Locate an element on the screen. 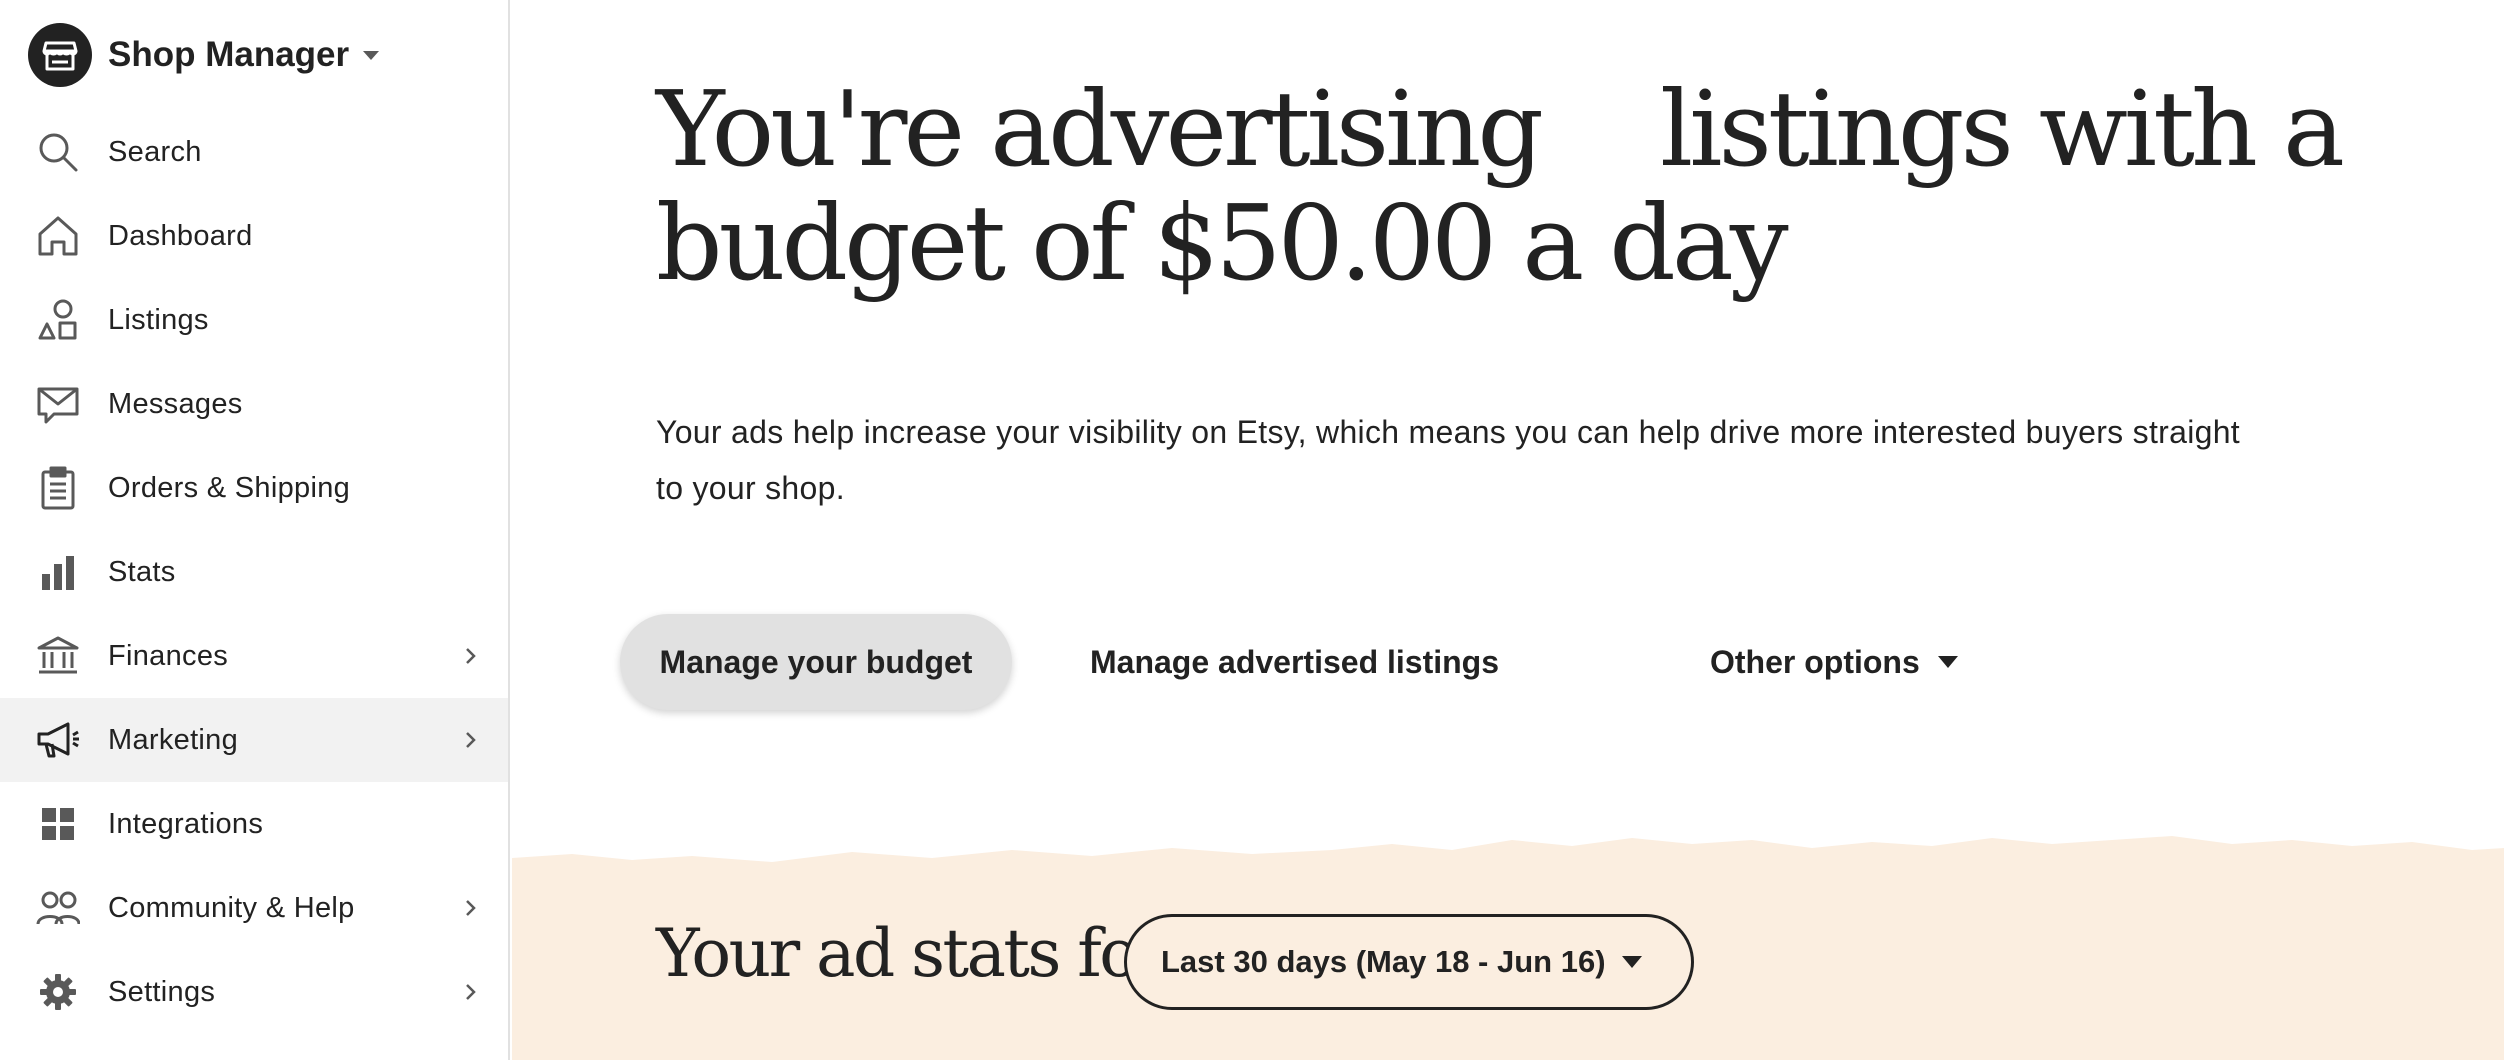 This screenshot has height=1060, width=2504. home-icon is located at coordinates (58, 236).